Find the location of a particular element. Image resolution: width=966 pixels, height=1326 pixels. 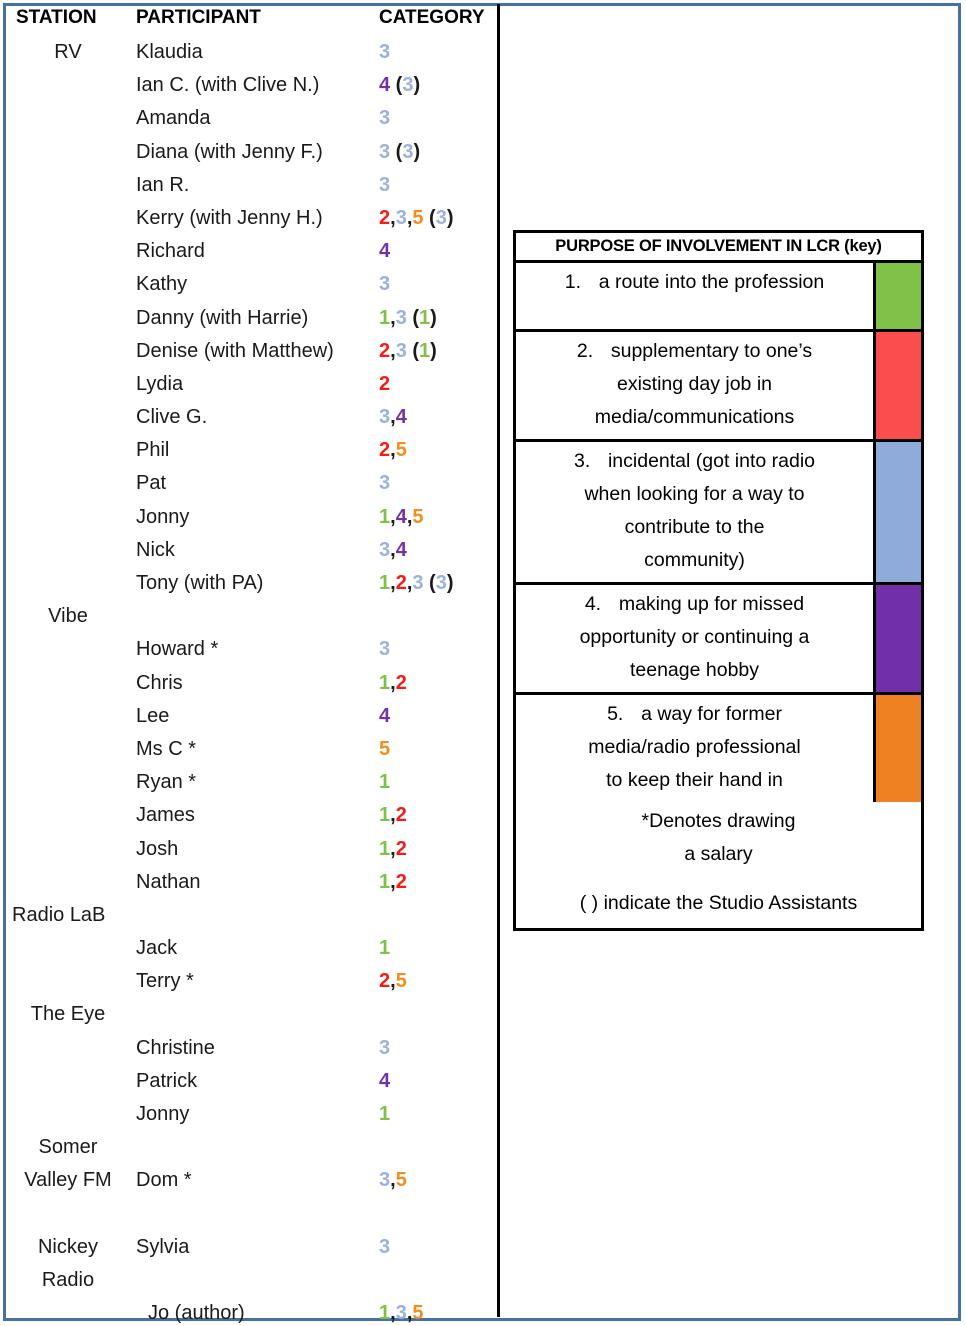

cell-participant: Sylvia is located at coordinates (163, 1246).